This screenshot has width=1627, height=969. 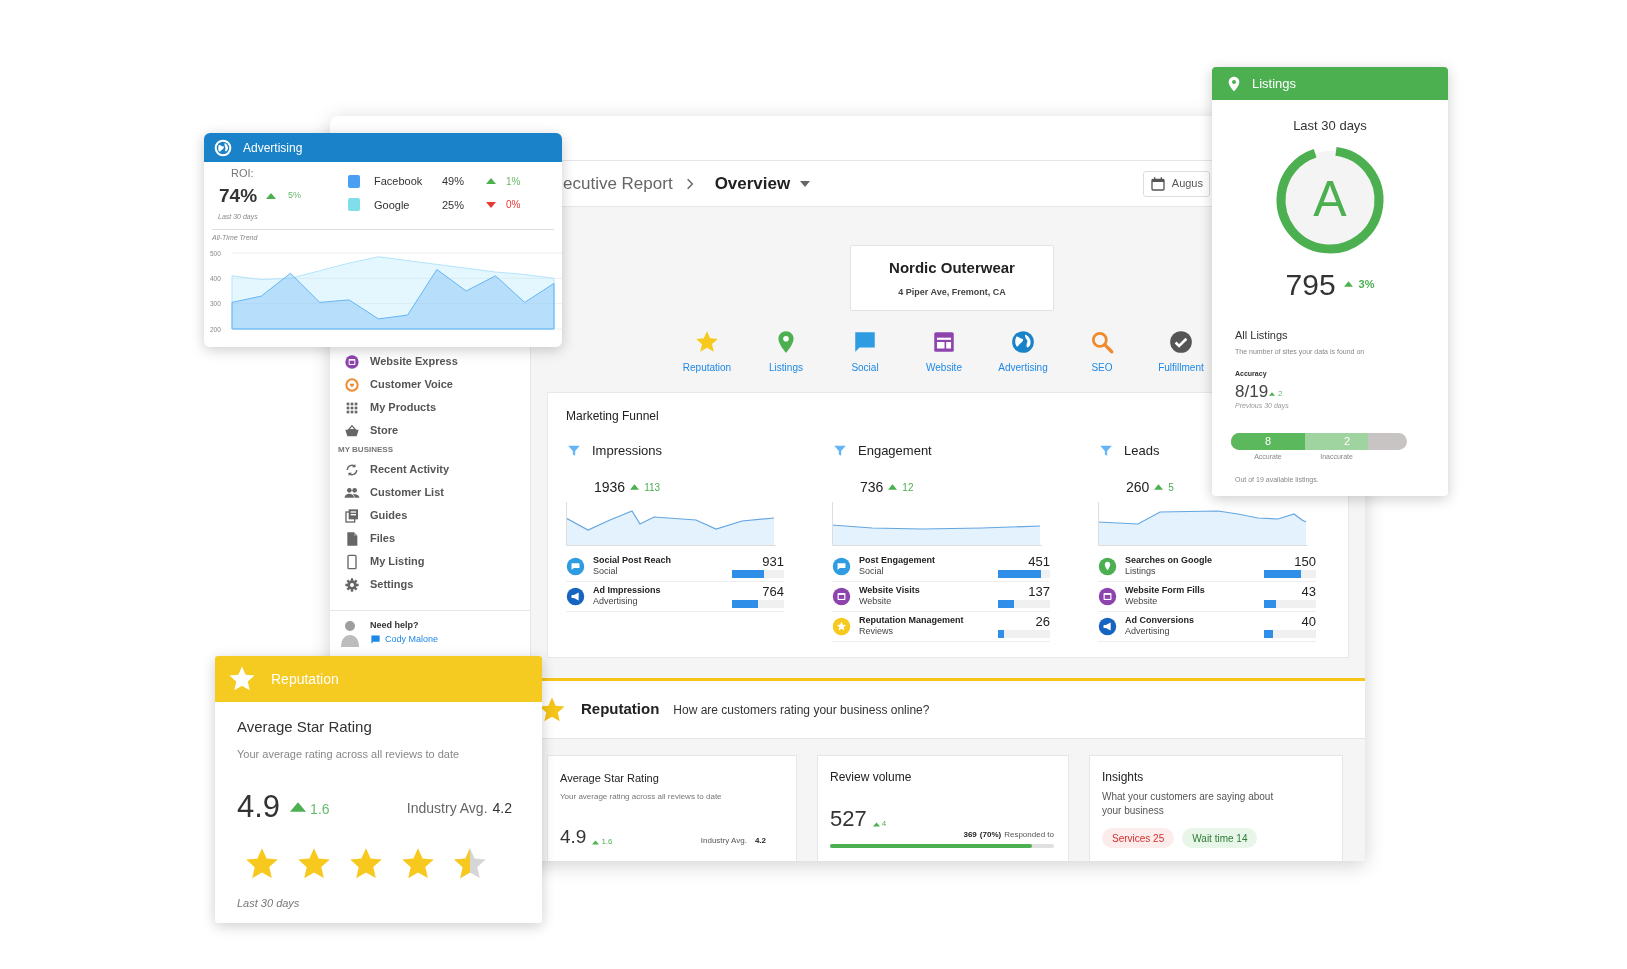 What do you see at coordinates (513, 181) in the screenshot?
I see `channel-change: 1%` at bounding box center [513, 181].